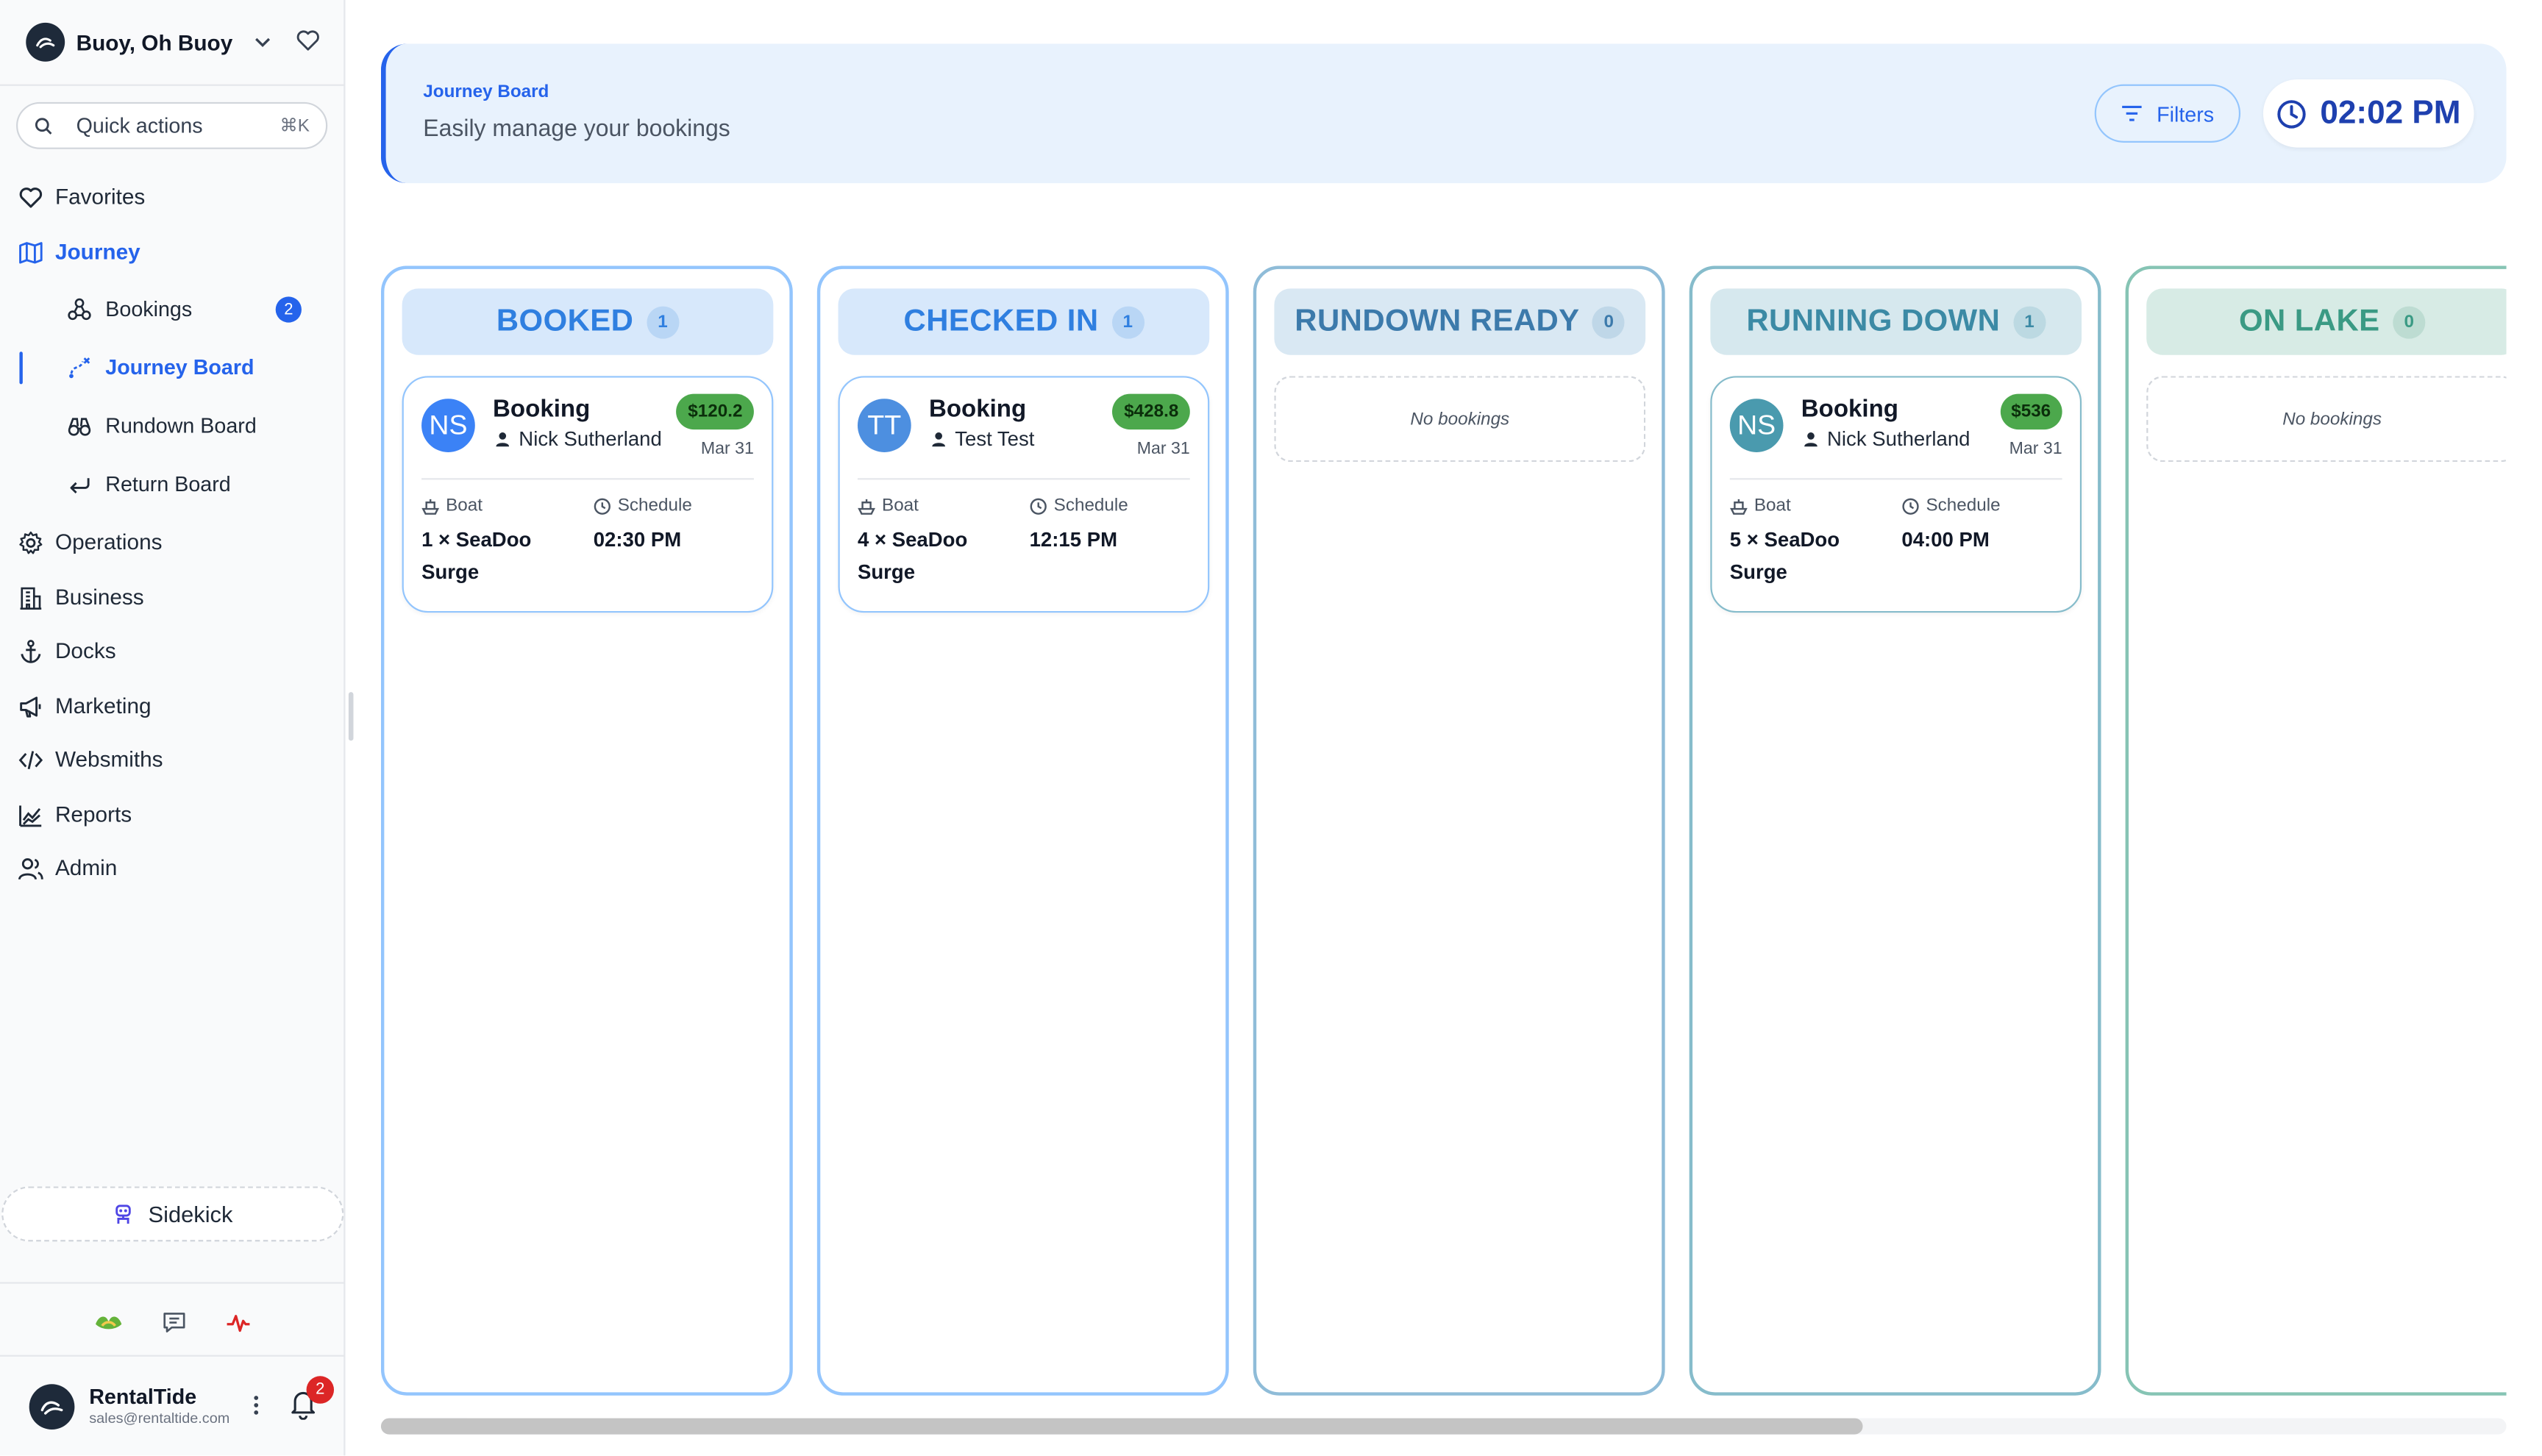  I want to click on code-icon, so click(31, 760).